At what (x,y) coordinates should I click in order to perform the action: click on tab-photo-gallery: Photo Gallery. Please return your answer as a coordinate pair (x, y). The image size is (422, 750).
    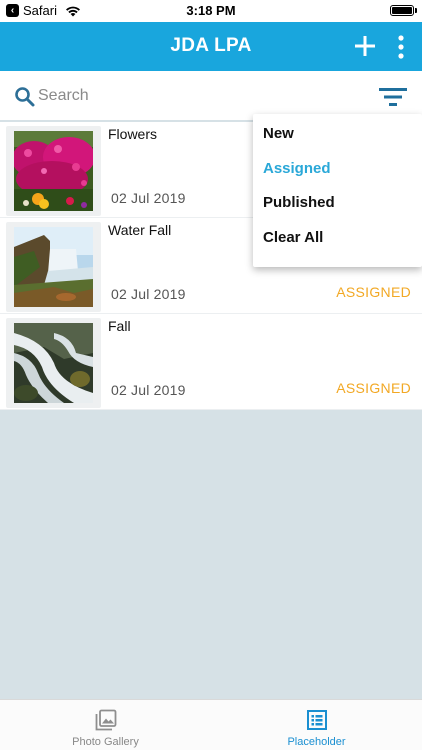
    Looking at the image, I should click on (105, 725).